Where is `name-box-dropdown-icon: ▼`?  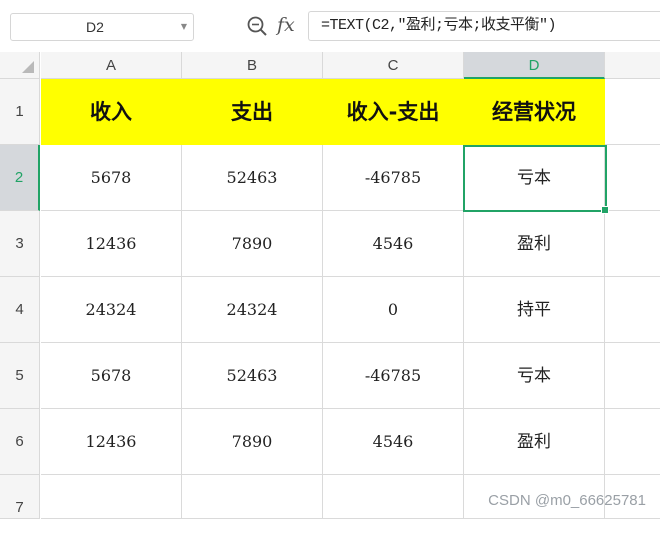 name-box-dropdown-icon: ▼ is located at coordinates (184, 27).